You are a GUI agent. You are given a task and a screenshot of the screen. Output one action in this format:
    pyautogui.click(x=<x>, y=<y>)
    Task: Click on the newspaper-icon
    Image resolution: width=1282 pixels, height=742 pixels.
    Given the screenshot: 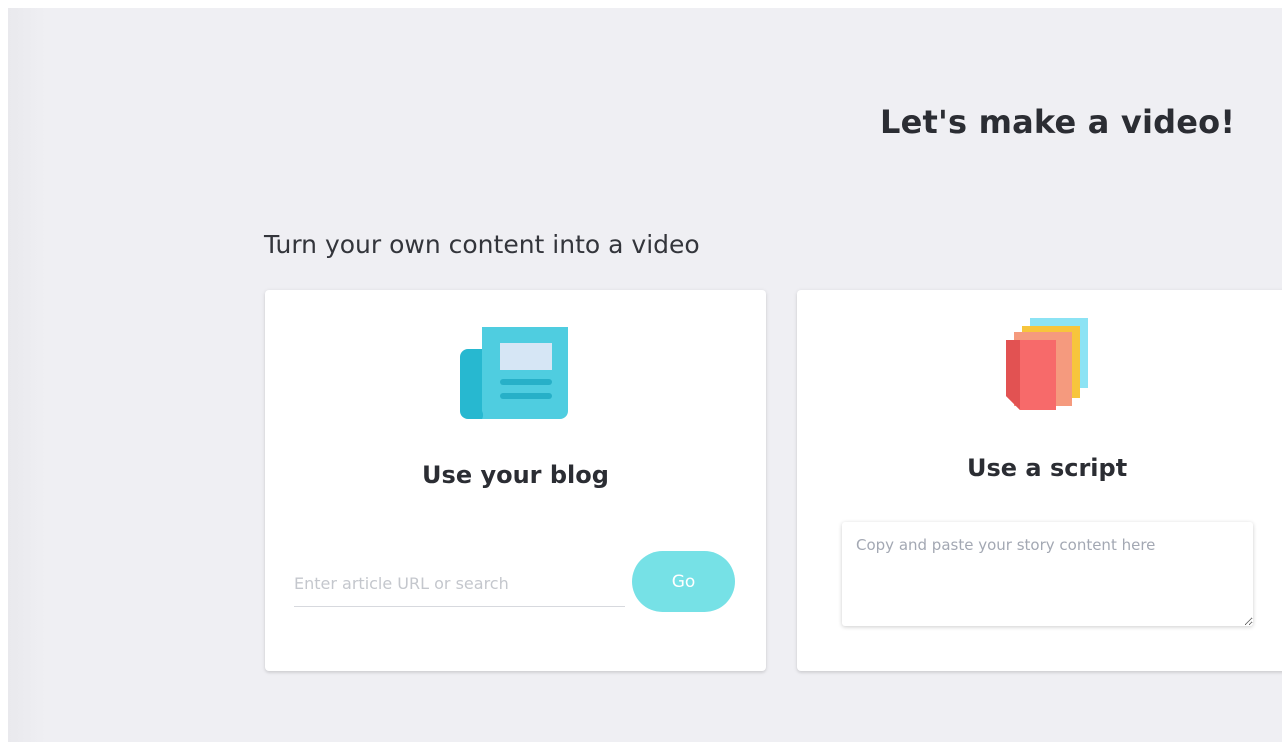 What is the action you would take?
    pyautogui.click(x=514, y=373)
    